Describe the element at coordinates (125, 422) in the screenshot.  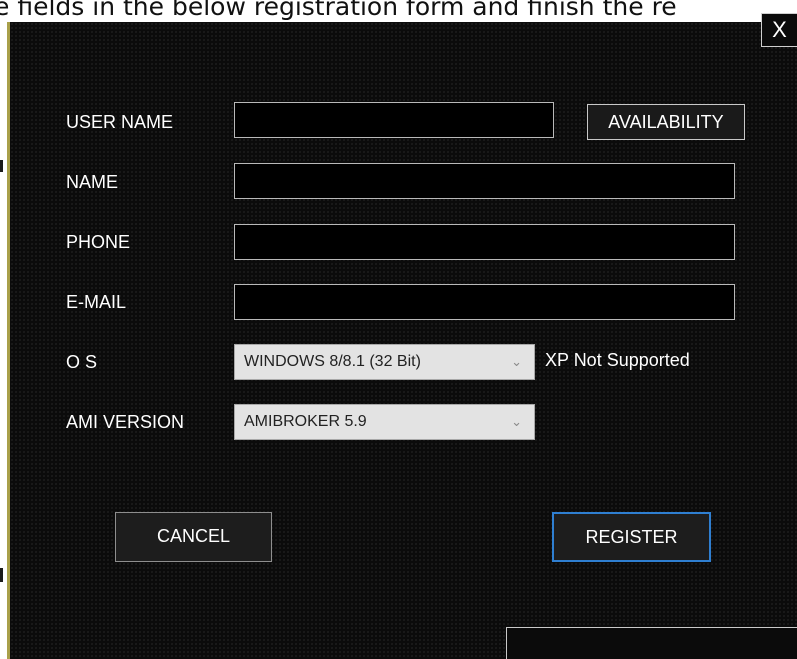
I see `ami-version-label: AMI VERSION` at that location.